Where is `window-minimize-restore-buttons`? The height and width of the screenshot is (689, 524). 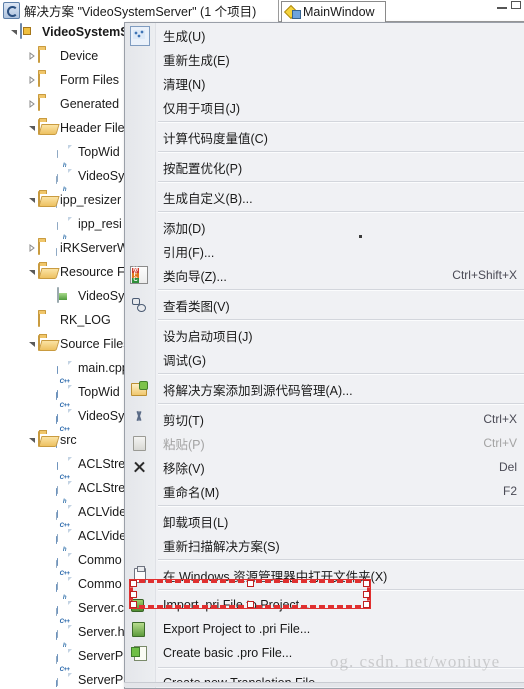
window-minimize-restore-buttons is located at coordinates (509, 4).